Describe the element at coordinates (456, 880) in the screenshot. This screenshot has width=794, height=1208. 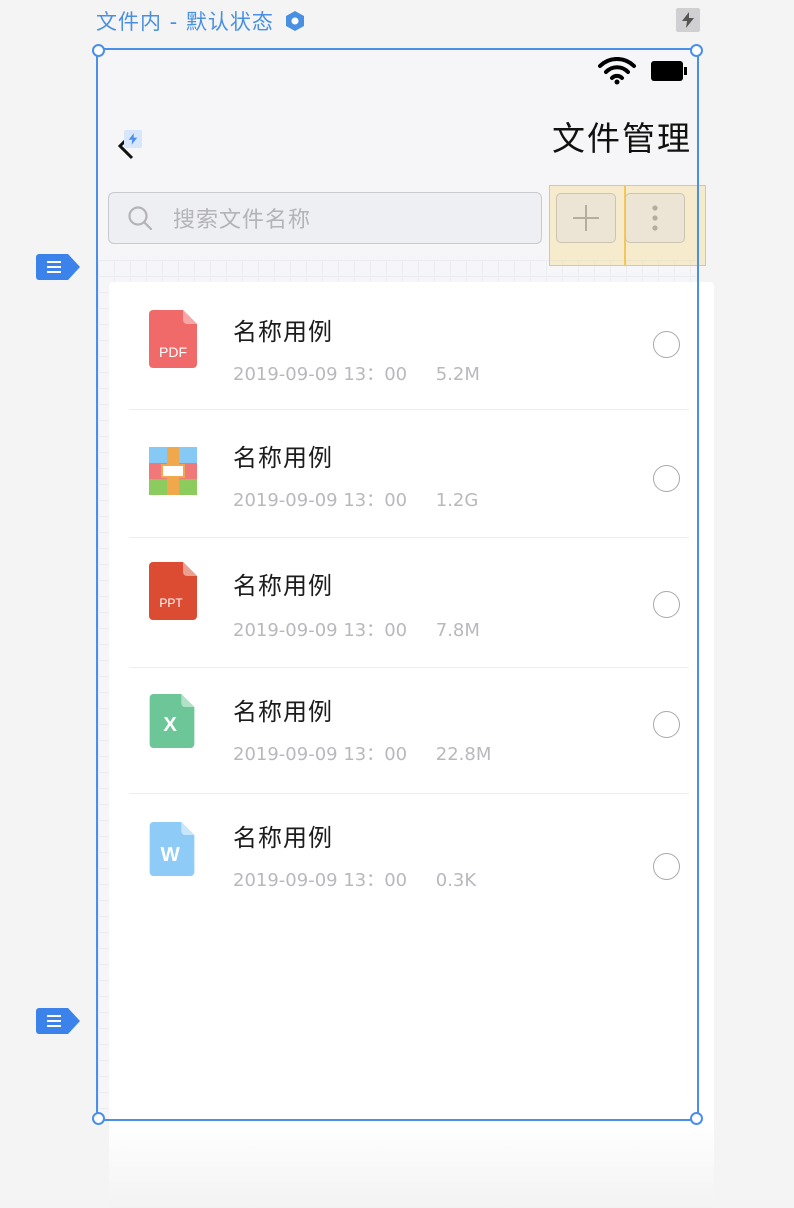
I see `file-size: 0.3K` at that location.